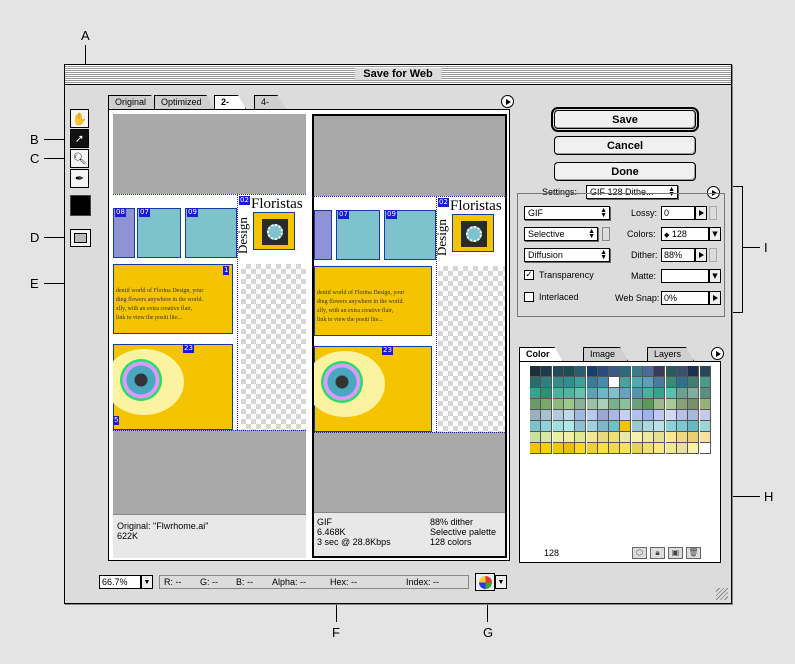 This screenshot has width=795, height=664. Describe the element at coordinates (230, 102) in the screenshot. I see `tab-2-up: 2-Up` at that location.